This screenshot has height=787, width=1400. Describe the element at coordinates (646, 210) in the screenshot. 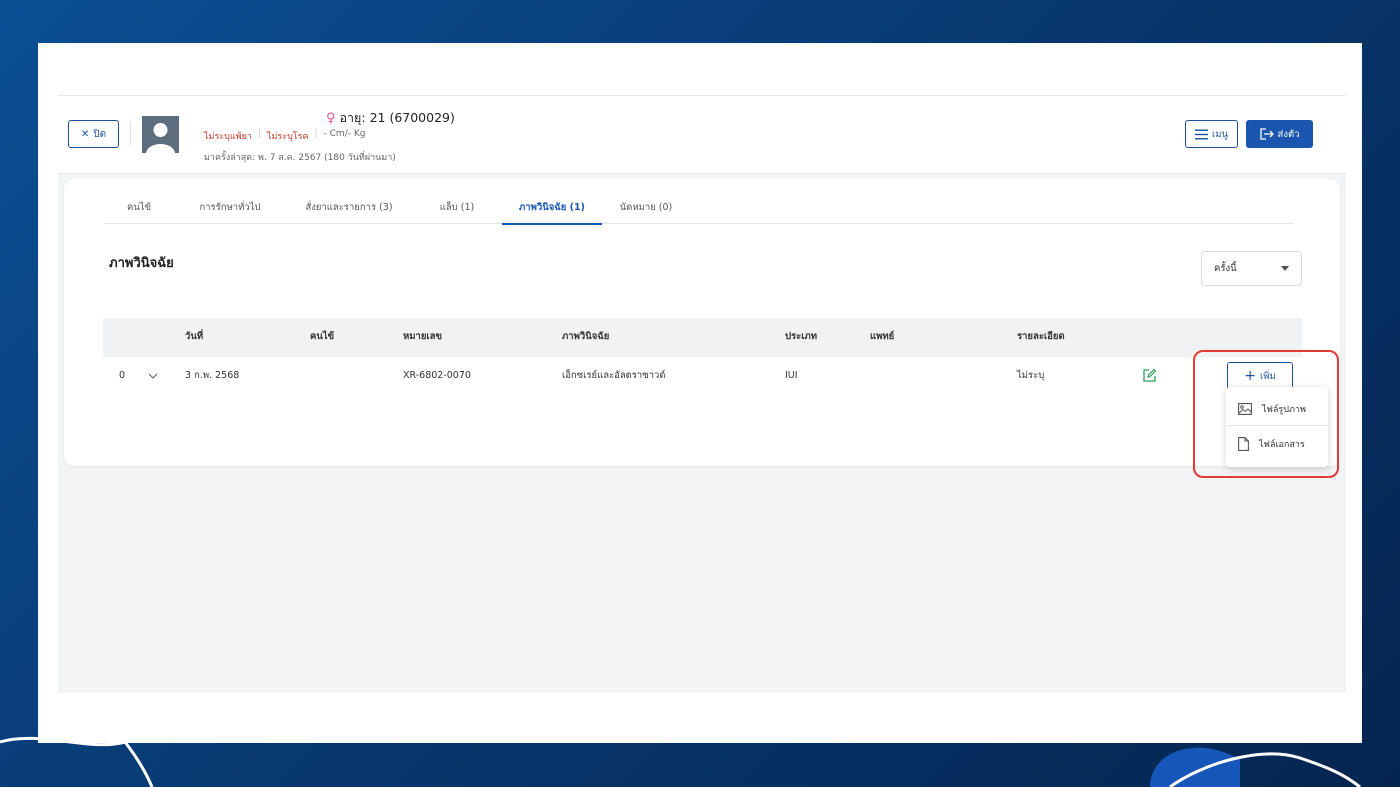

I see `tab-appointments: นัดหมาย (0)` at that location.